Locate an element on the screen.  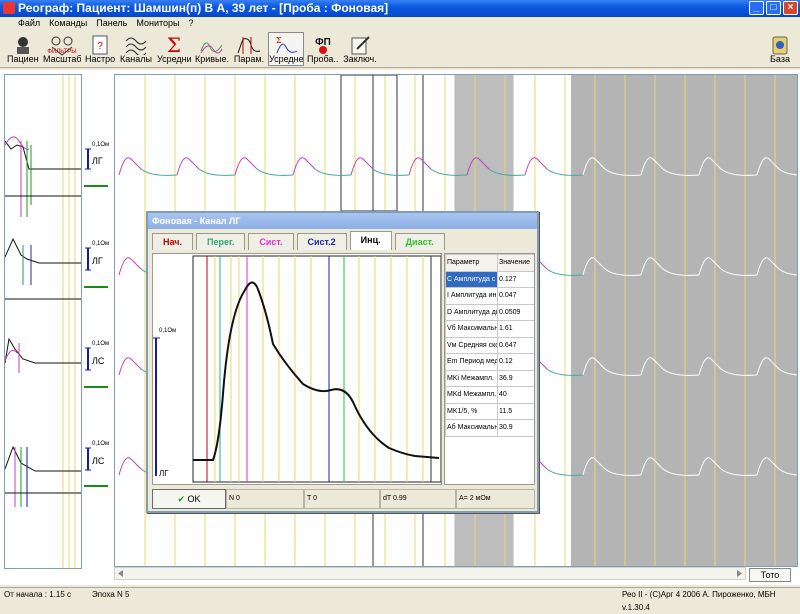
database-icon is located at coordinates (780, 45).